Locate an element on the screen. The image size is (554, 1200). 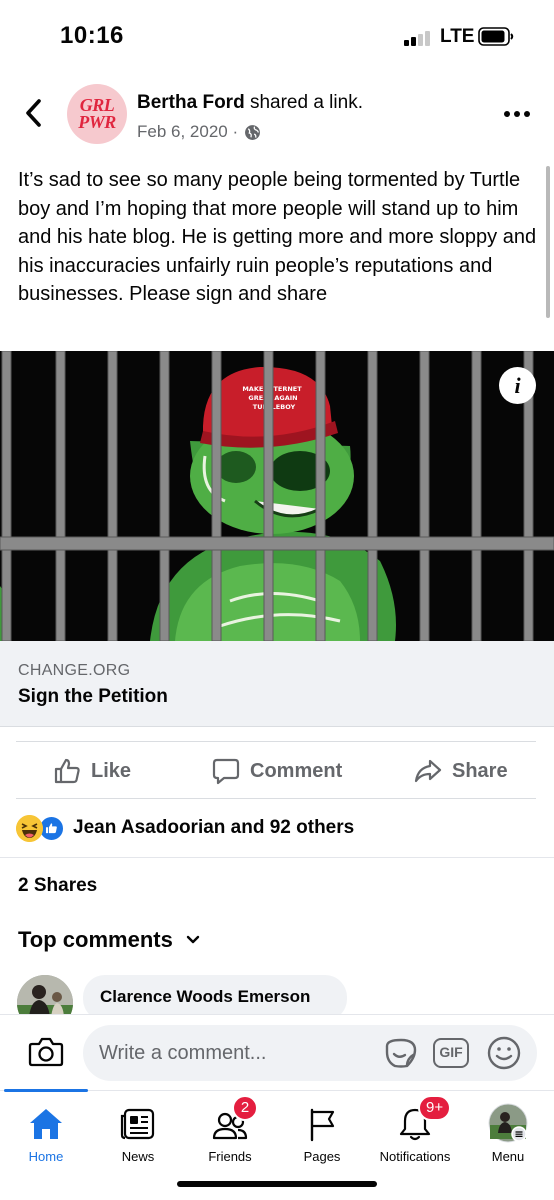
reactions-summary: Jean Asadoorian and 92 others is located at coordinates (185, 828).